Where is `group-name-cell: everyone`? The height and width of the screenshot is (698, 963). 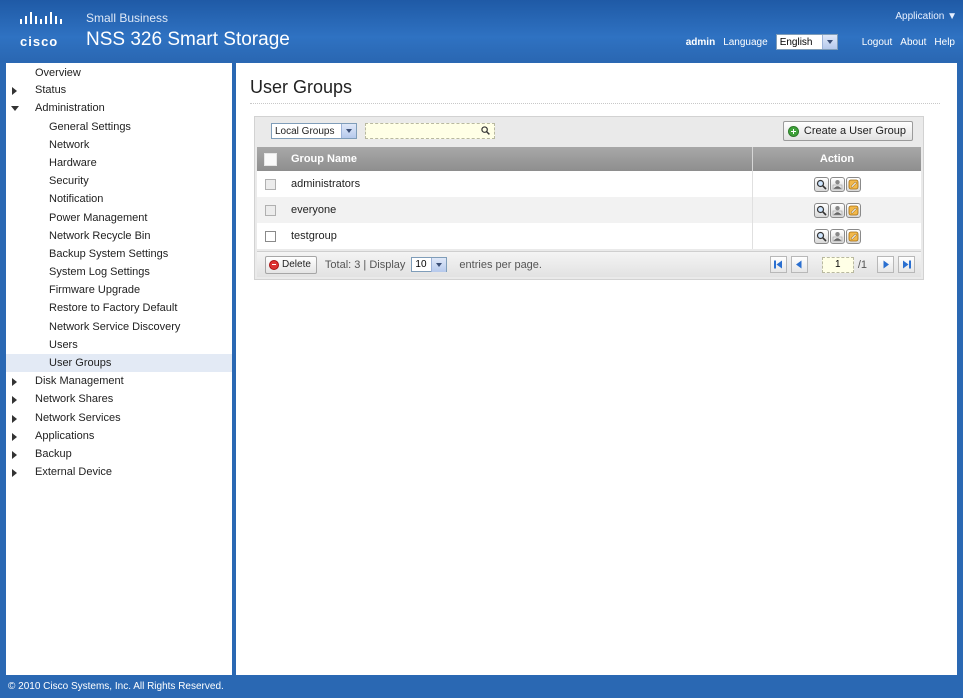
group-name-cell: everyone is located at coordinates (518, 210).